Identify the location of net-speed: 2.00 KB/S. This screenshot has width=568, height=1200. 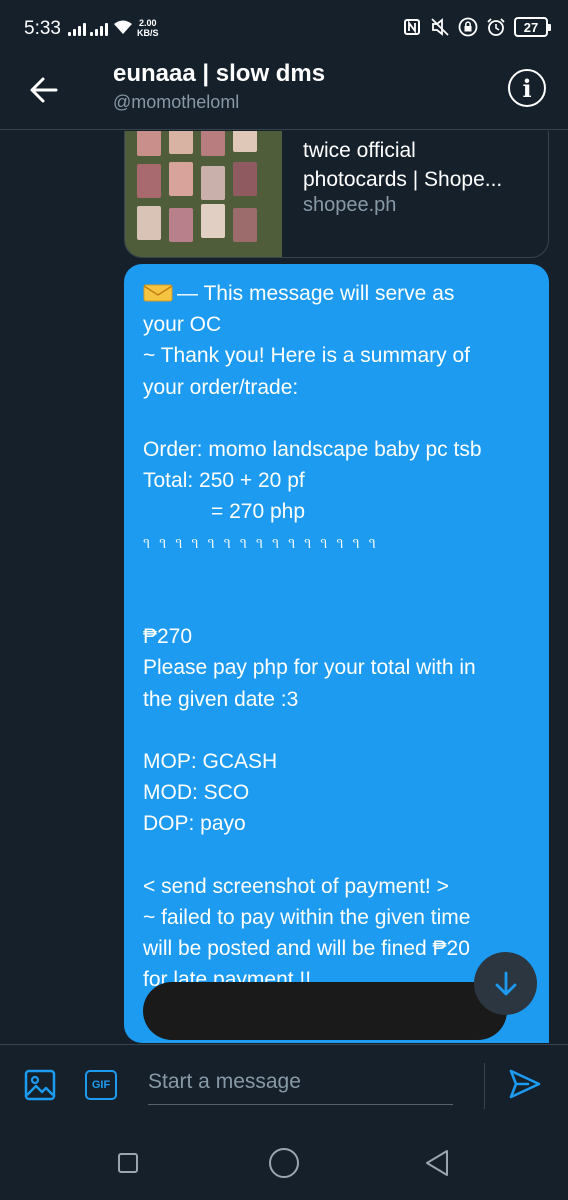
(148, 28).